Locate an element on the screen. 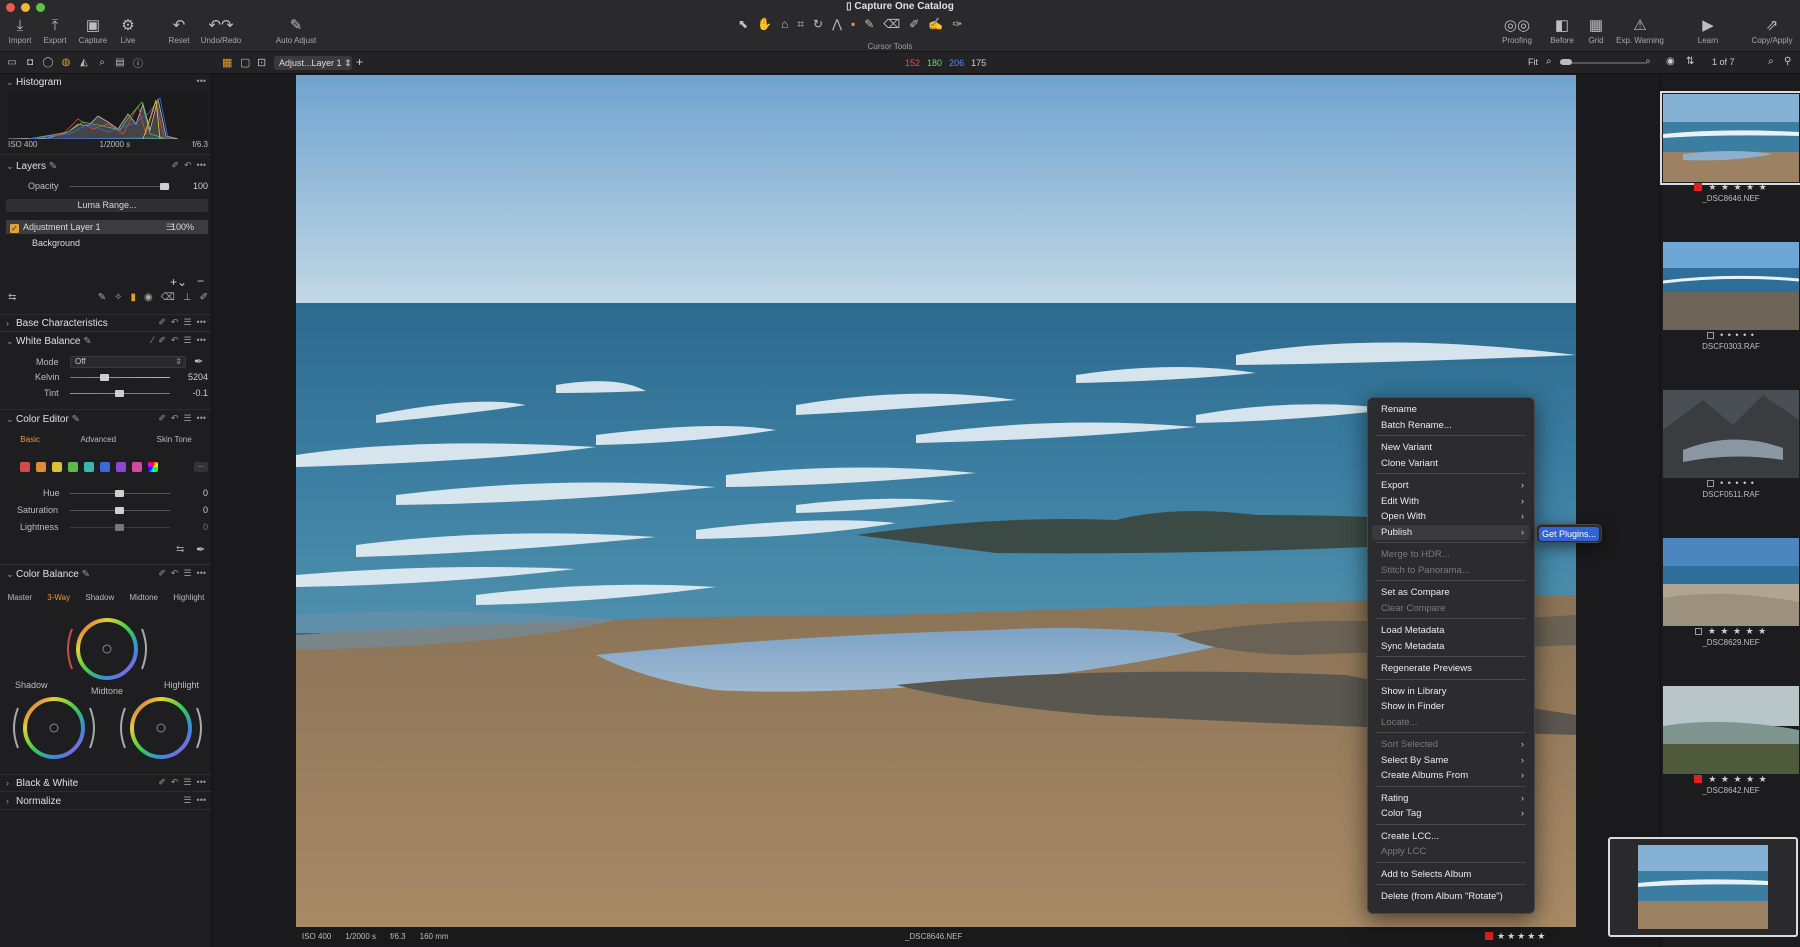 The height and width of the screenshot is (947, 1800). menu-item-color-tag: Color Tag › is located at coordinates (1451, 813).